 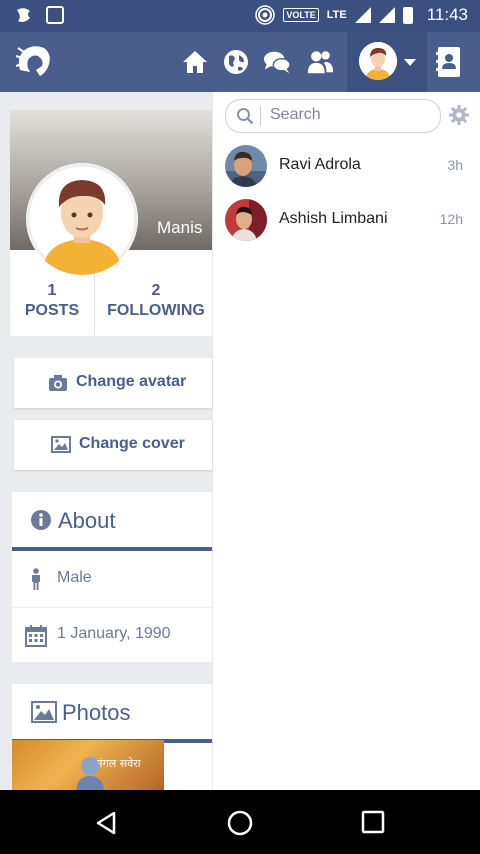 I want to click on status-bar: VOLTE LTE 11:43, so click(x=240, y=16).